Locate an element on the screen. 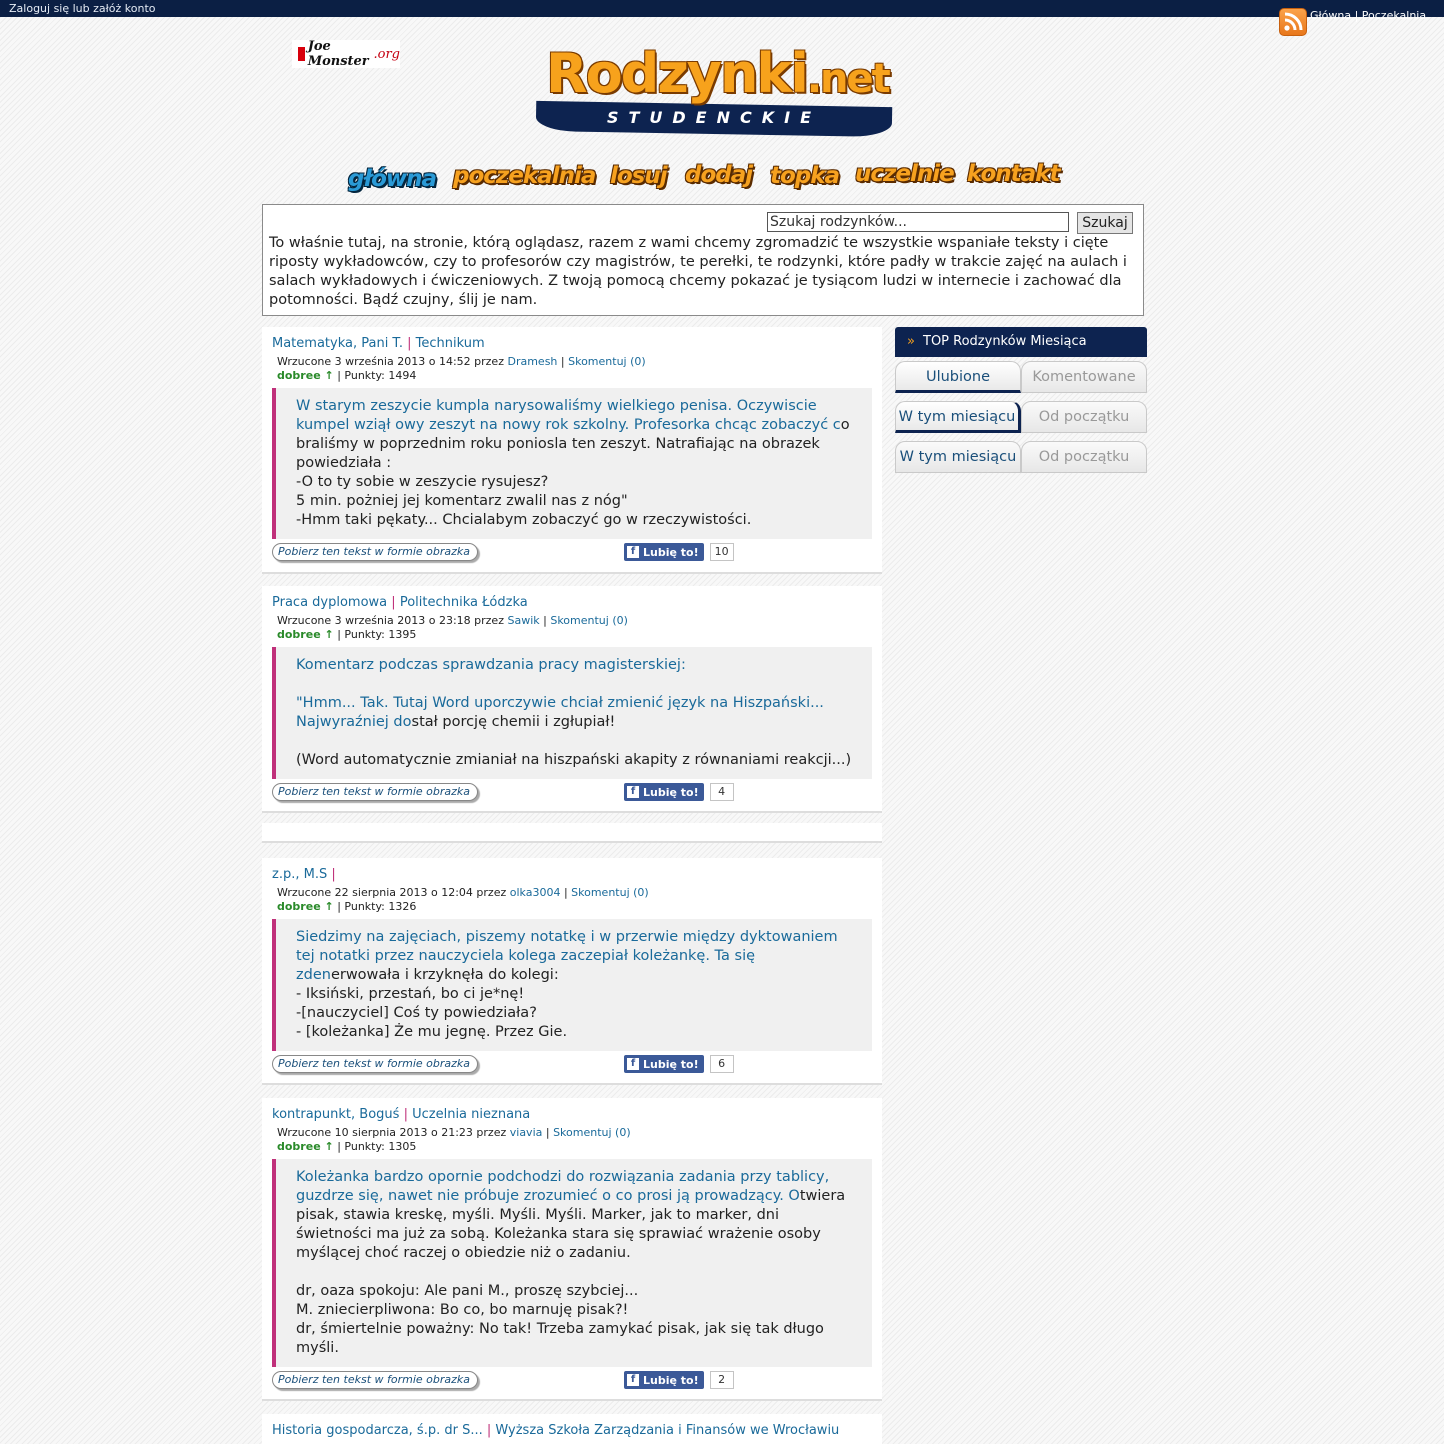 This screenshot has height=1444, width=1444. rss-icon is located at coordinates (1293, 22).